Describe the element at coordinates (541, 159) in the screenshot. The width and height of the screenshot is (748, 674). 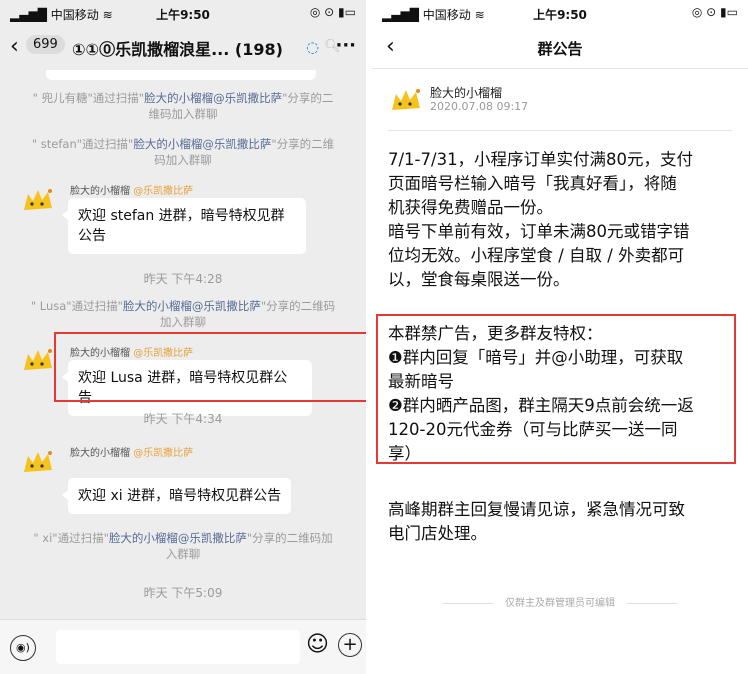
I see `paragraph-line: 7/1-7/31，小程序订单实付满80元，支付` at that location.